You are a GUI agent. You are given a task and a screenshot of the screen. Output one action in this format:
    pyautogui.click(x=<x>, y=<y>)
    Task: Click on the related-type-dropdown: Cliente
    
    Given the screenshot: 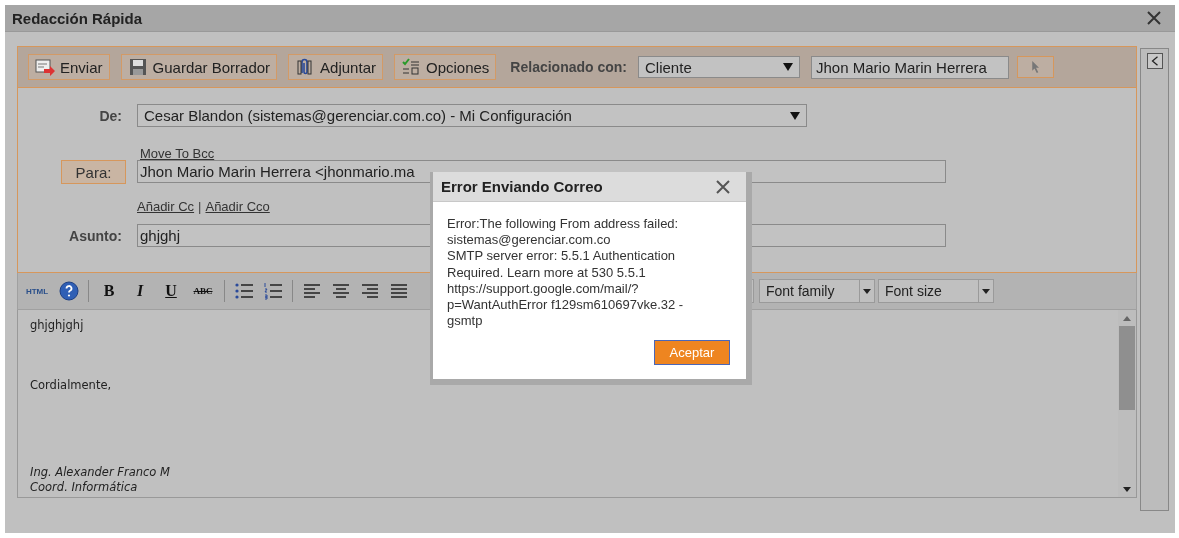 What is the action you would take?
    pyautogui.click(x=719, y=67)
    